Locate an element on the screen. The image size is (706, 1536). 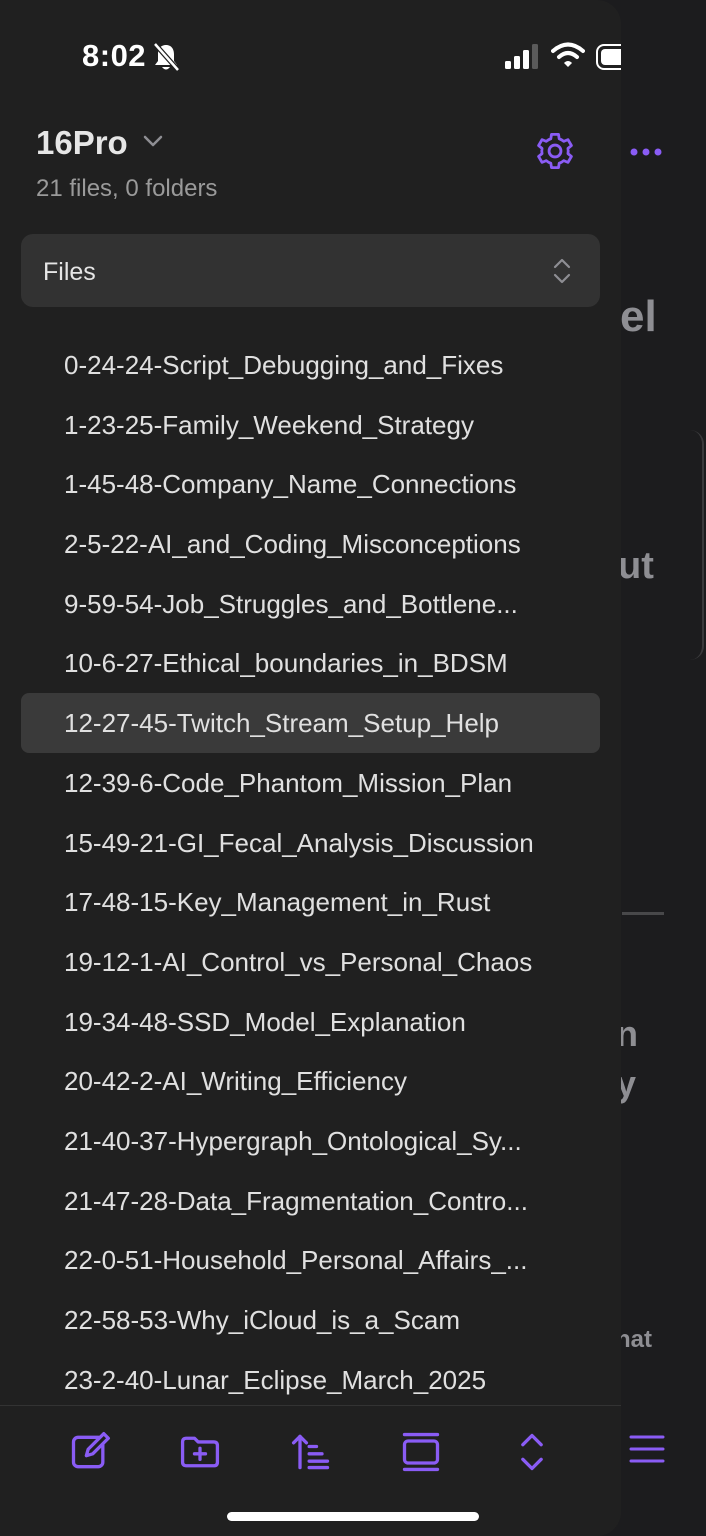
battery-icon is located at coordinates (608, 59).